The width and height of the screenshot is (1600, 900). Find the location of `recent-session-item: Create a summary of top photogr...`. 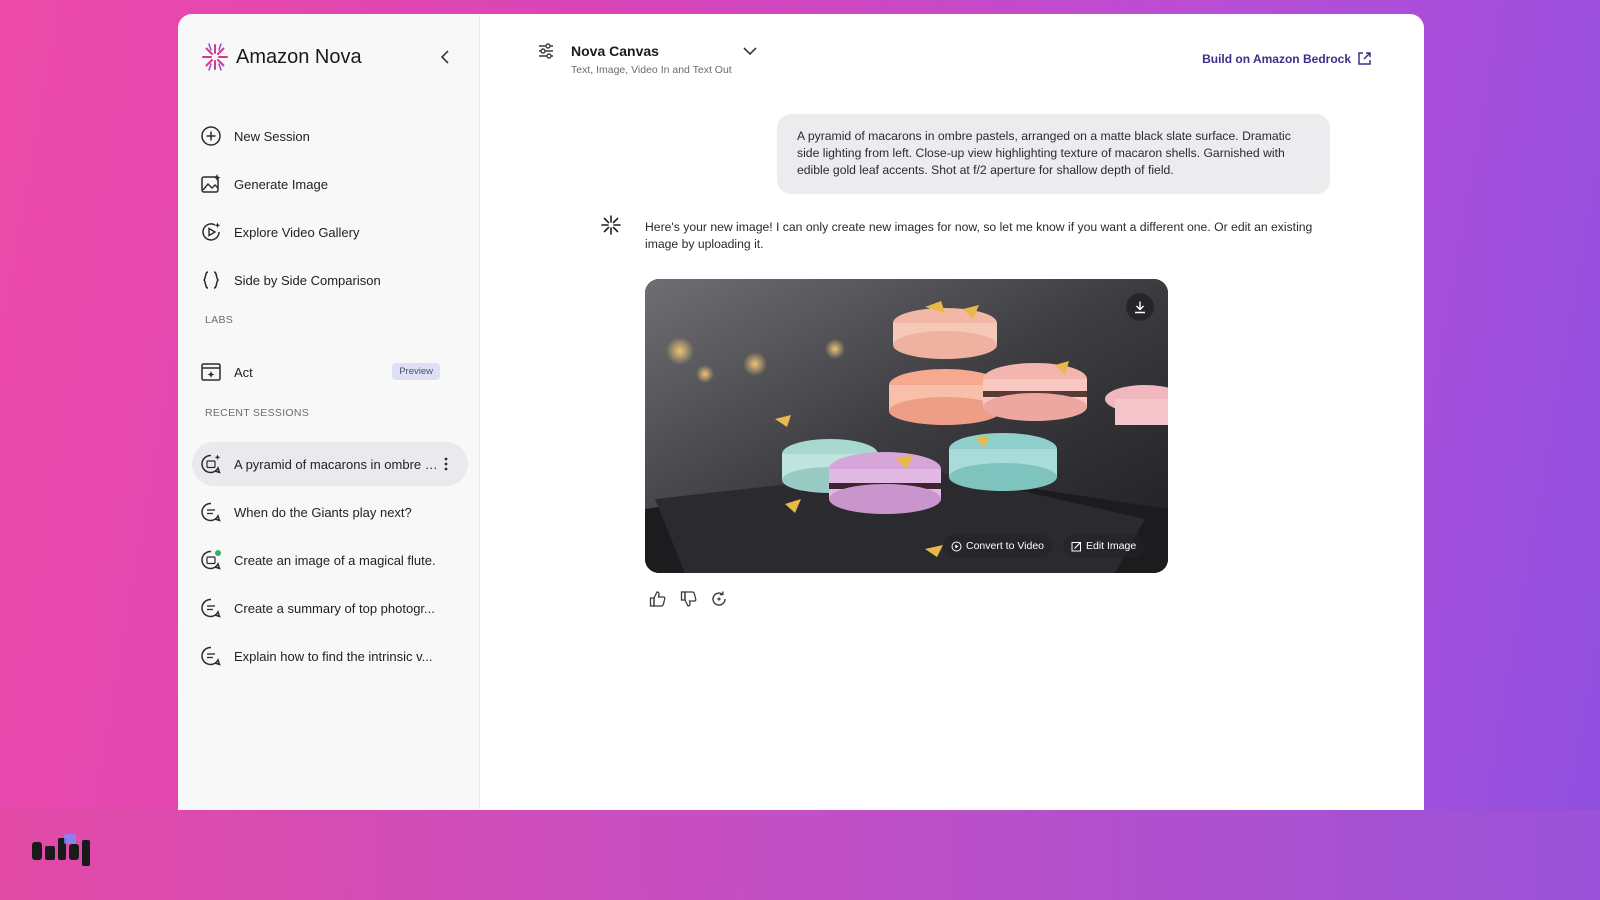

recent-session-item: Create a summary of top photogr... is located at coordinates (330, 608).